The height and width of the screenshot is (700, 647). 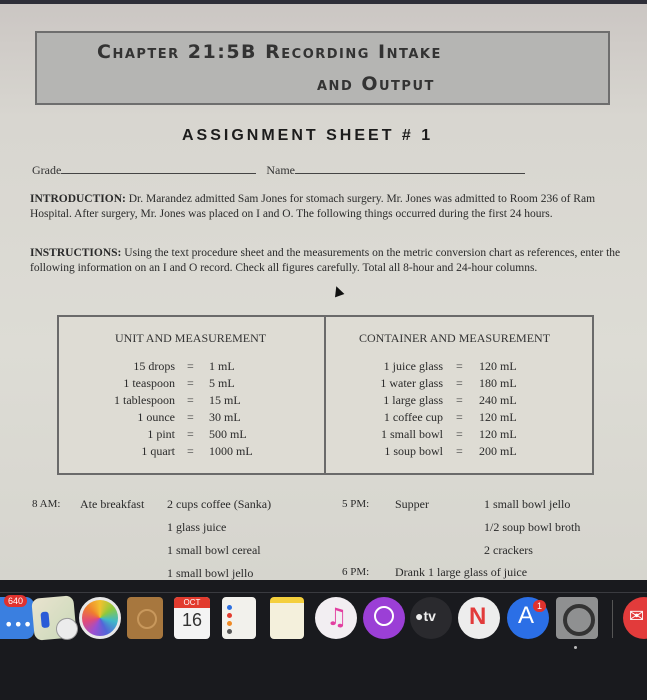 I want to click on reminders-app-icon, so click(x=239, y=618).